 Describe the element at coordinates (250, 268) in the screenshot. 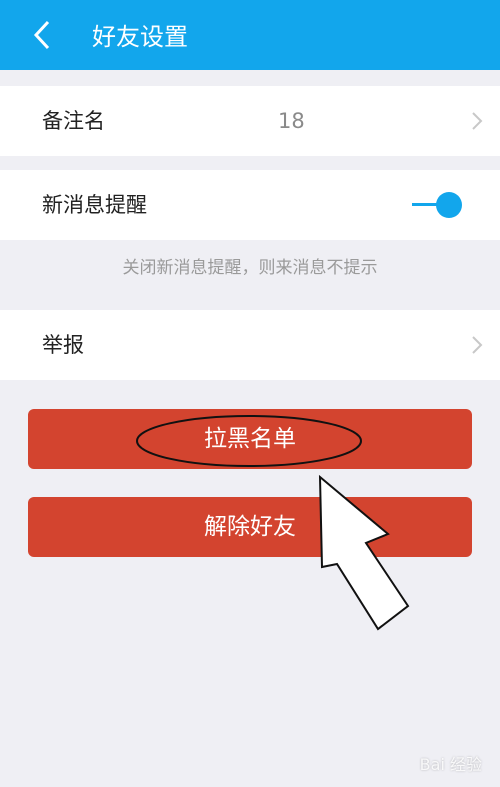

I see `notify-hint: 关闭新消息提醒，则来消息不提示` at that location.